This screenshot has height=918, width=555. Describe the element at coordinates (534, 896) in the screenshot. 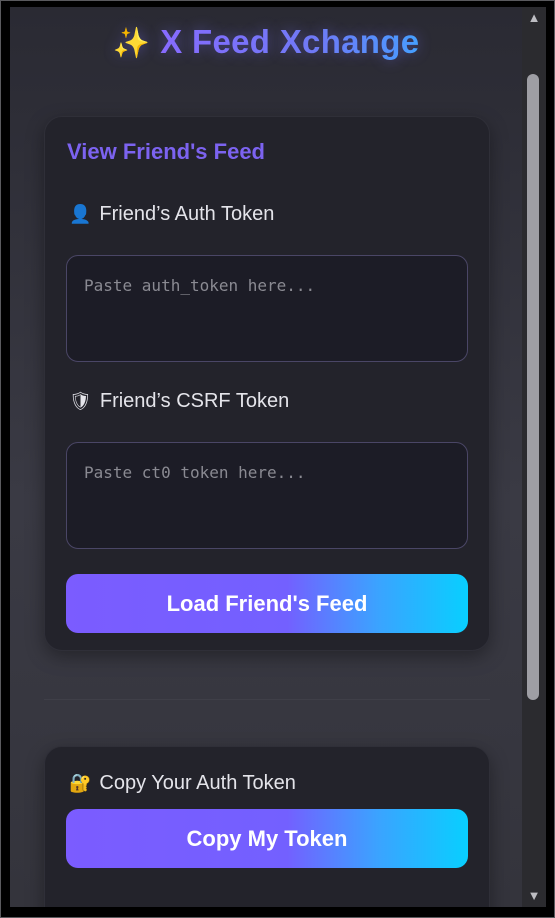

I see `scroll-down-icon: ▼` at that location.